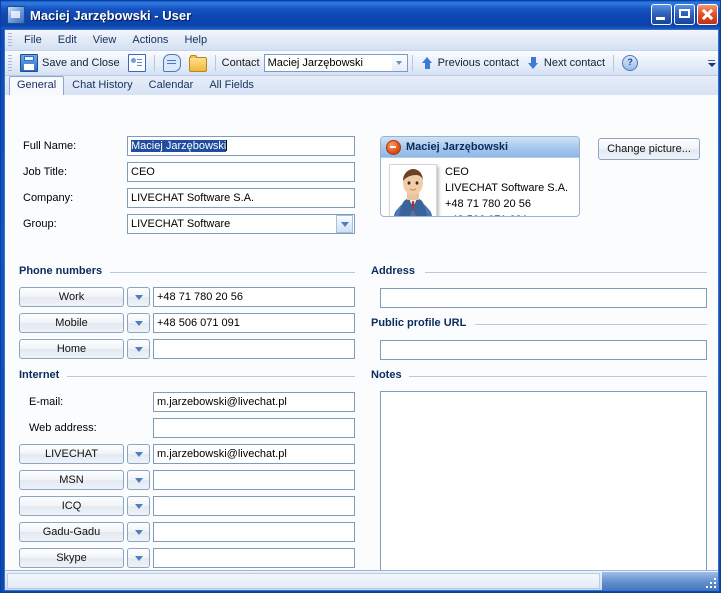 The width and height of the screenshot is (721, 593). Describe the element at coordinates (711, 63) in the screenshot. I see `toolbar-overflow-button` at that location.